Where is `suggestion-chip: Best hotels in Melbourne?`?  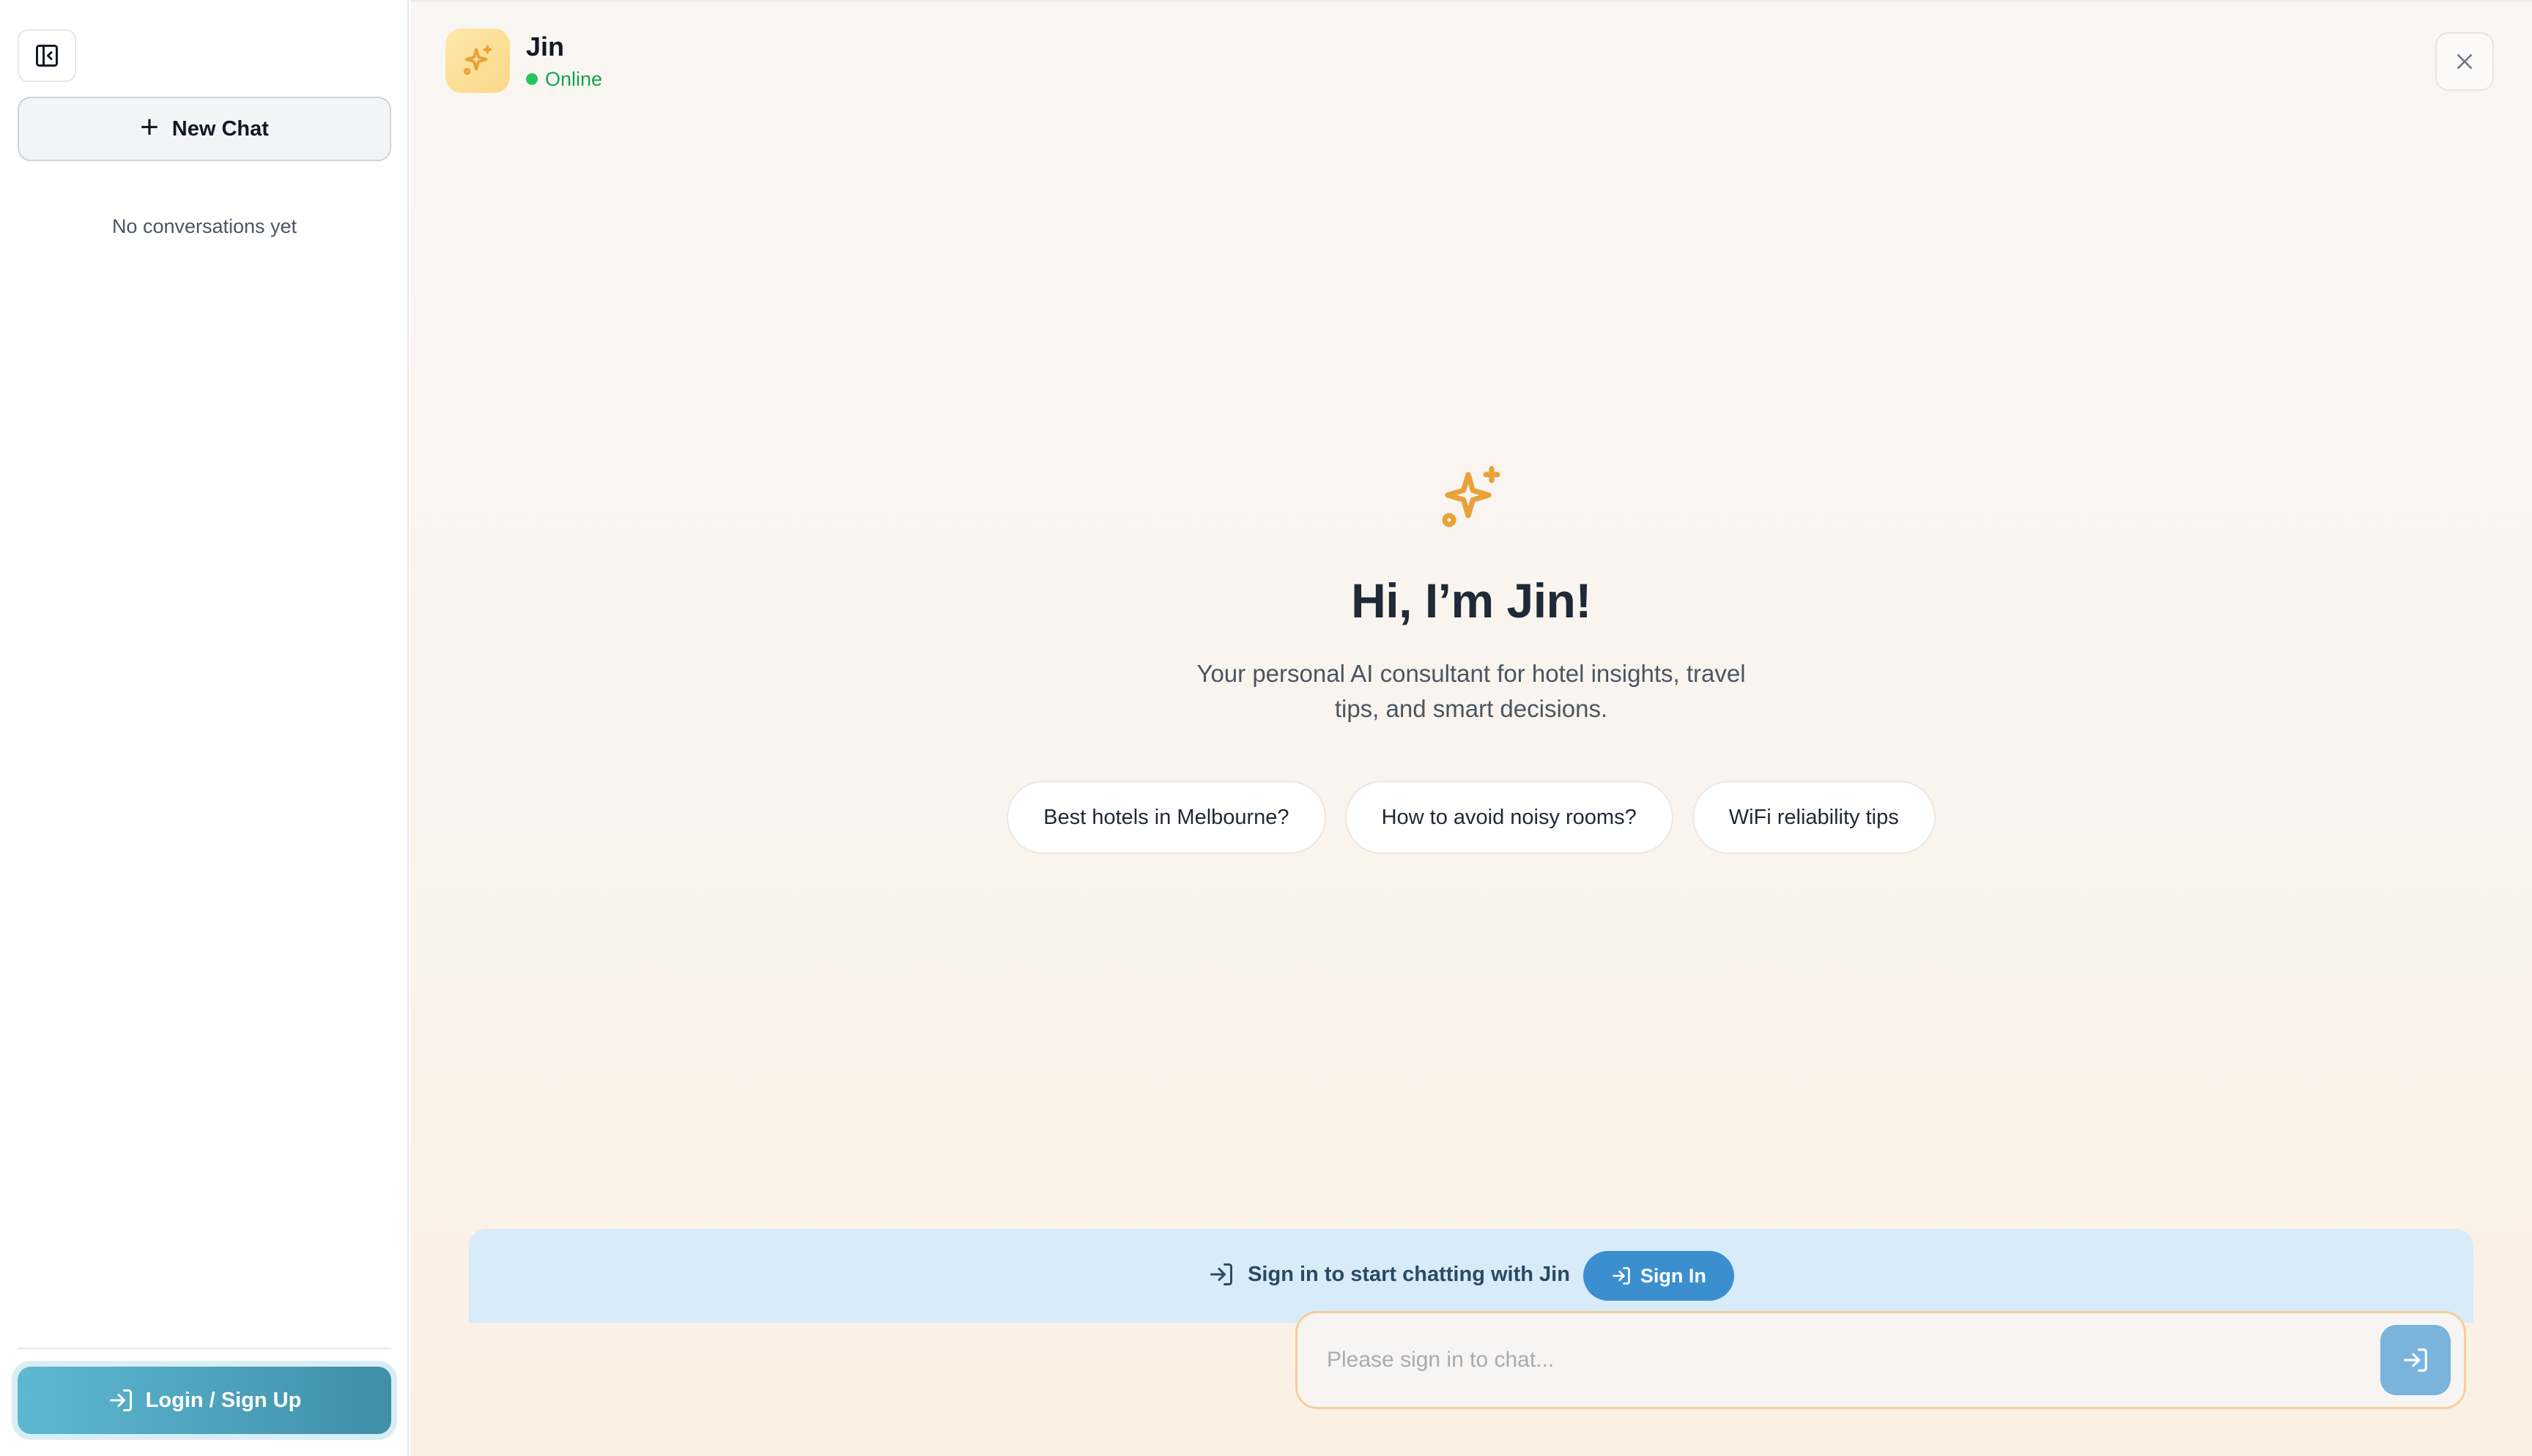 suggestion-chip: Best hotels in Melbourne? is located at coordinates (1166, 817).